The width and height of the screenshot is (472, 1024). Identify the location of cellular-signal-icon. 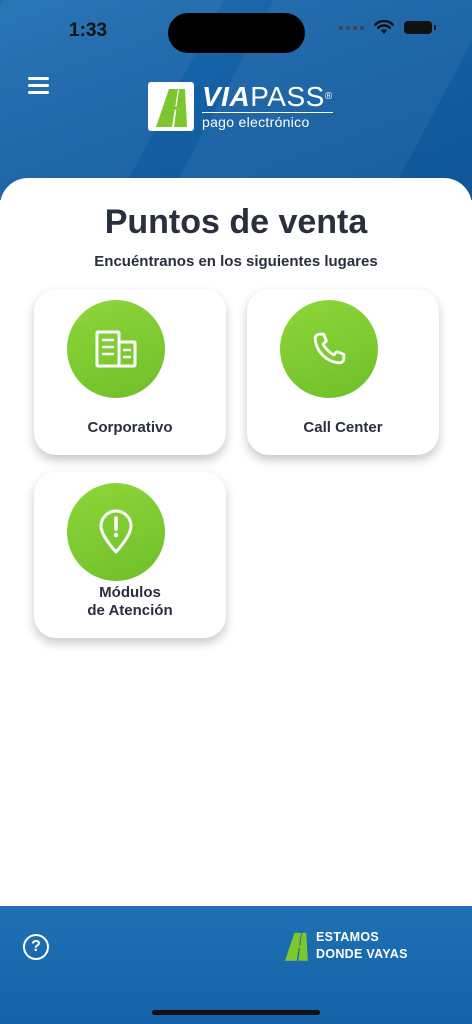
(351, 27).